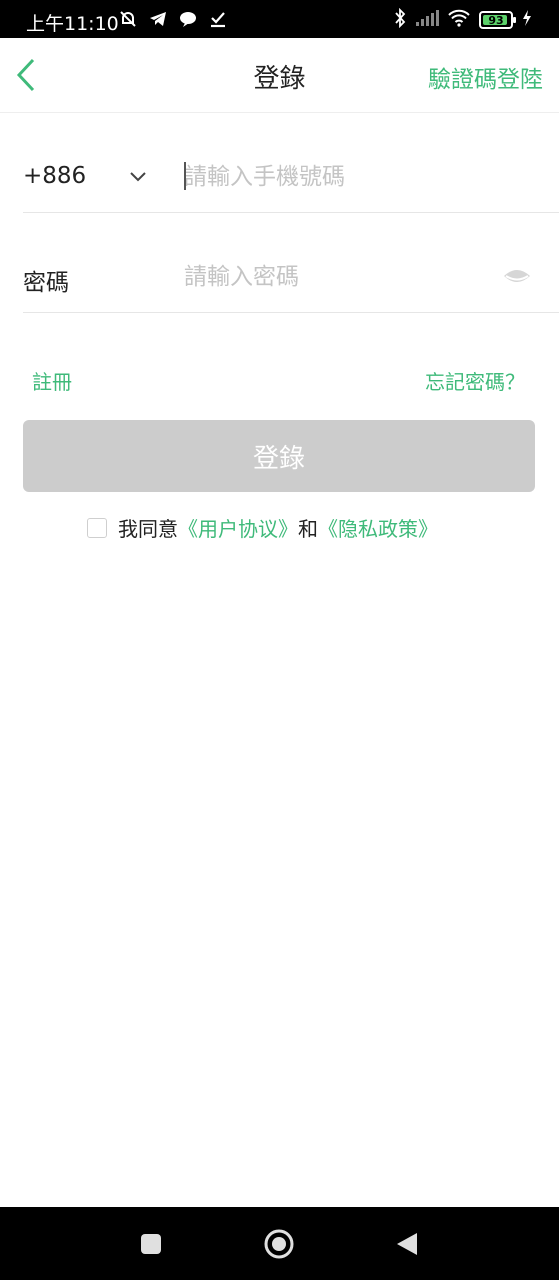  Describe the element at coordinates (527, 20) in the screenshot. I see `charging-icon` at that location.